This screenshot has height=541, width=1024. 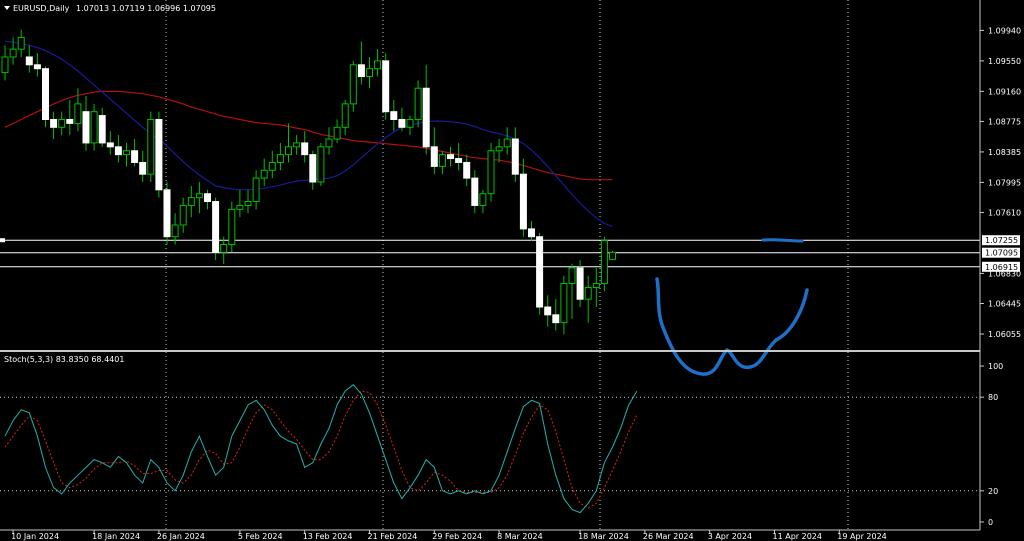 I want to click on x-tick-label: 18 Jan 2024, so click(x=116, y=536).